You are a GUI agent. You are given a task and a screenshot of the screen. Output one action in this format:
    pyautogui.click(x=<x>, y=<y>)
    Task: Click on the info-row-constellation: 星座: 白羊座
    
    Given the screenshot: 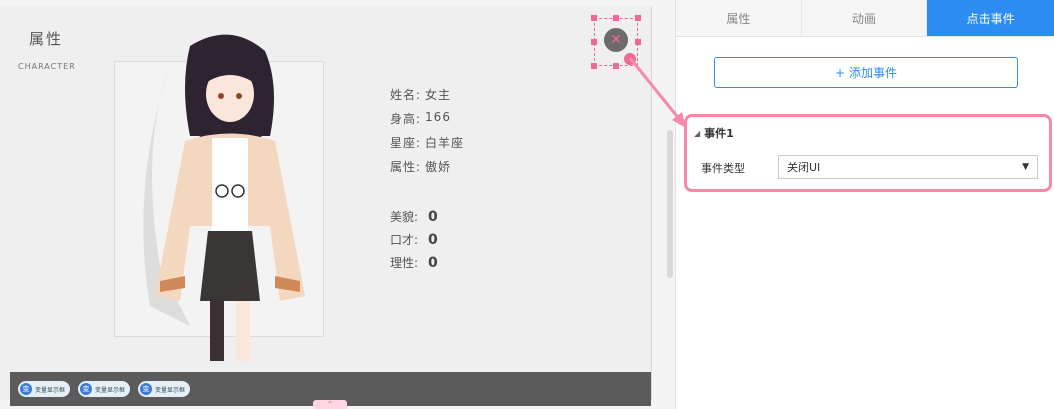 What is the action you would take?
    pyautogui.click(x=427, y=146)
    